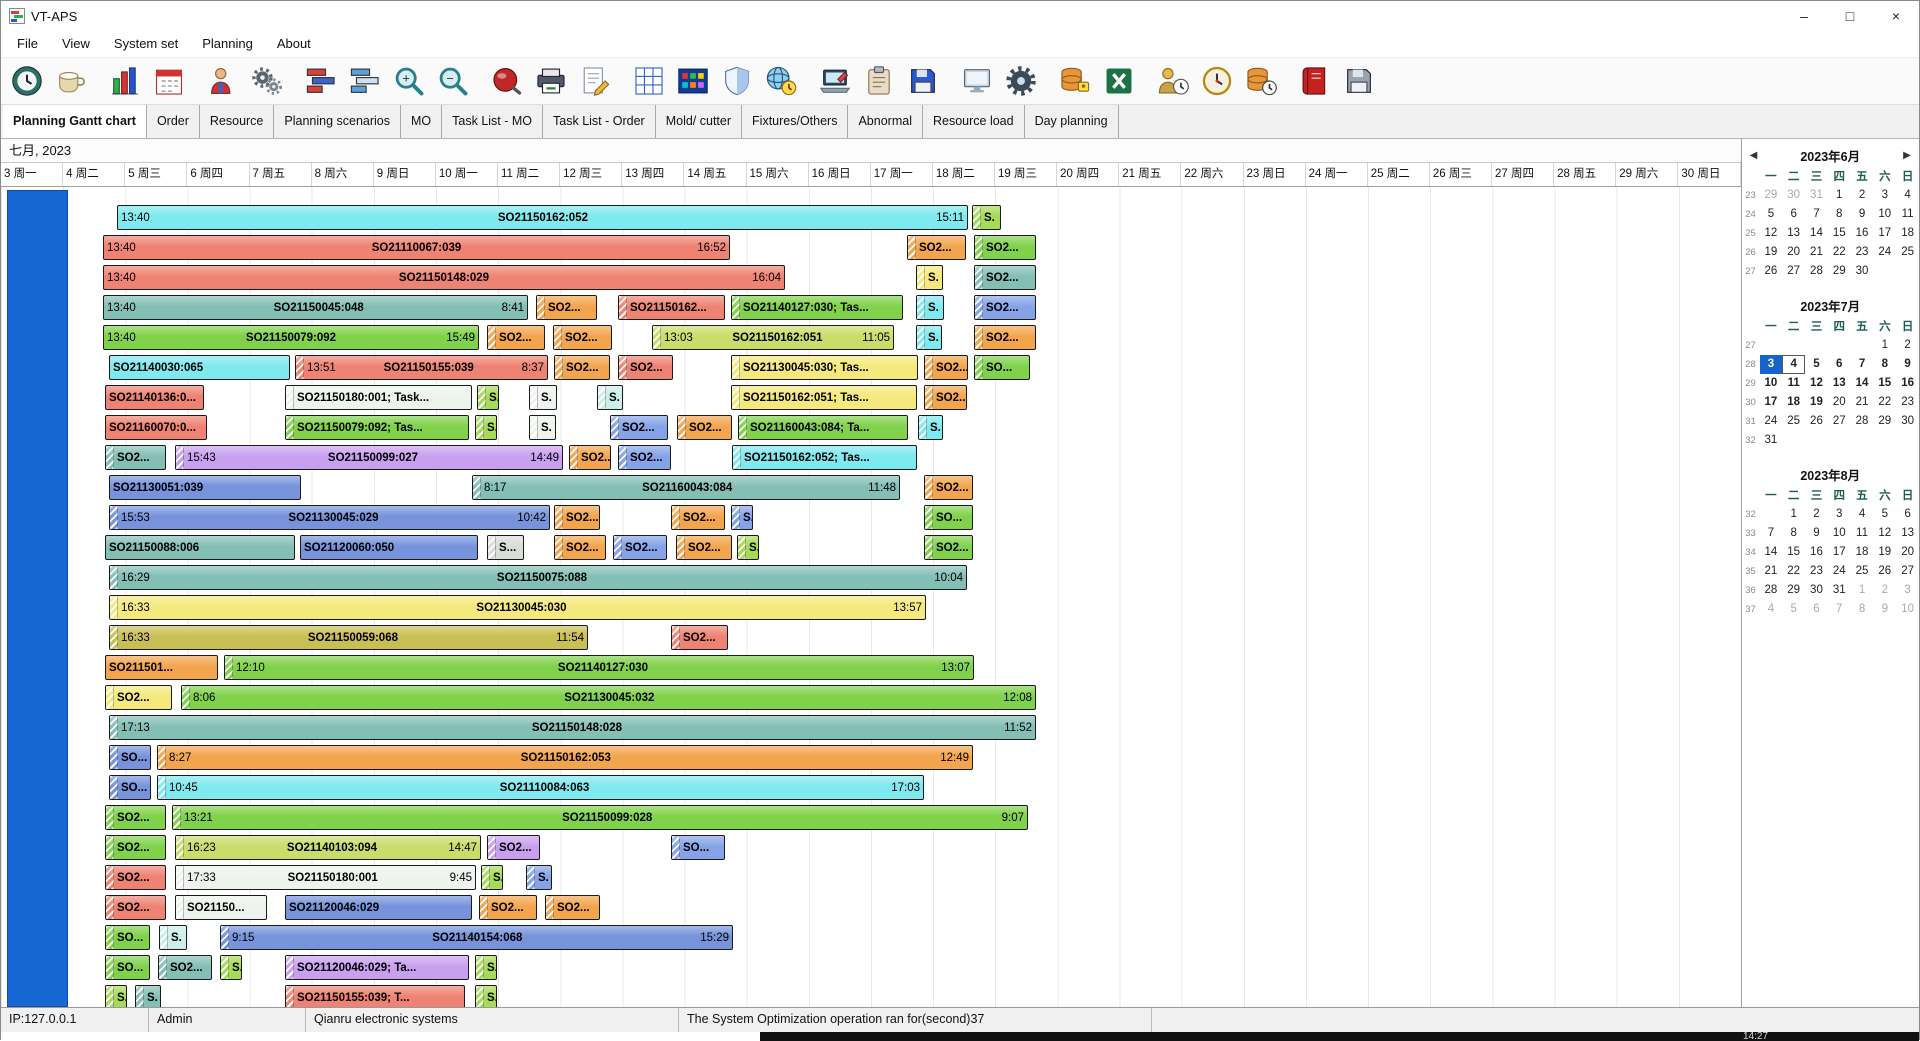 This screenshot has height=1041, width=1920. What do you see at coordinates (1217, 81) in the screenshot?
I see `clock-icon` at bounding box center [1217, 81].